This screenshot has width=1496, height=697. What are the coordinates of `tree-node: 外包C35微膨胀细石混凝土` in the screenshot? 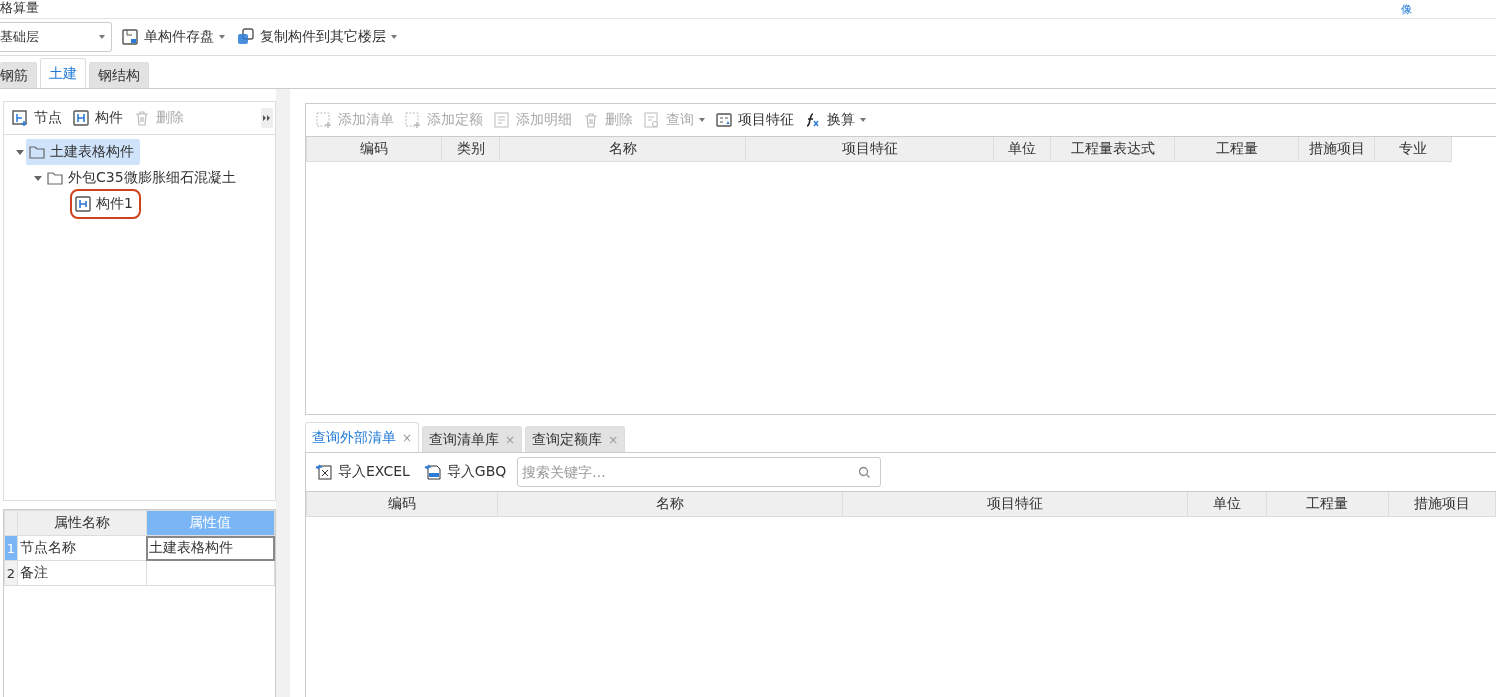 It's located at (143, 178).